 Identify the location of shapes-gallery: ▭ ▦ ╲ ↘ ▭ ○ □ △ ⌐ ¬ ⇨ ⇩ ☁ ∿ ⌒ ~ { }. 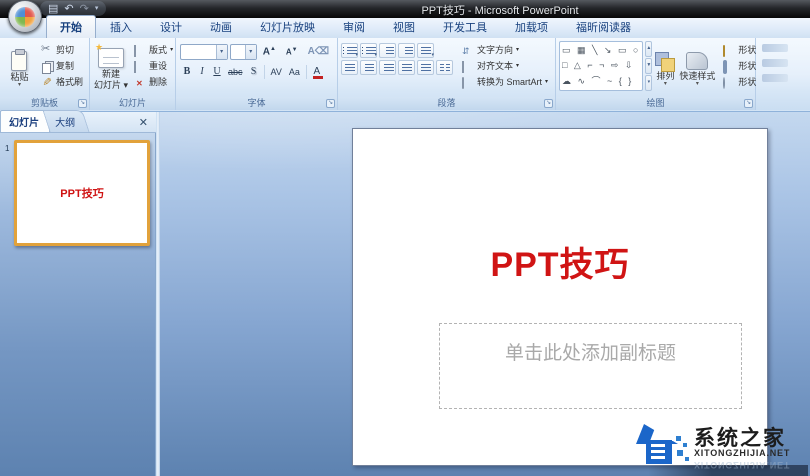
(601, 66).